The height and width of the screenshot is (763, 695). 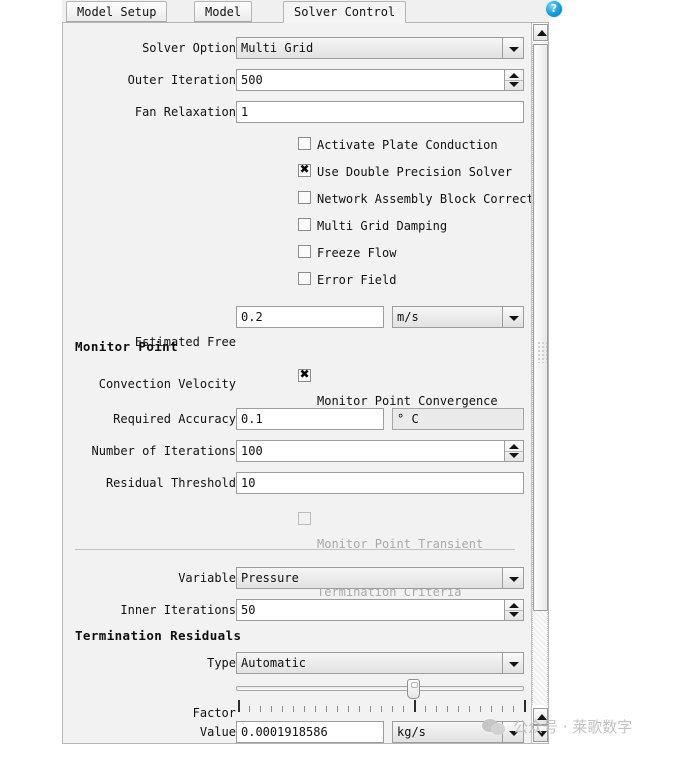 What do you see at coordinates (167, 384) in the screenshot?
I see `label-line-2: Convection Velocity` at bounding box center [167, 384].